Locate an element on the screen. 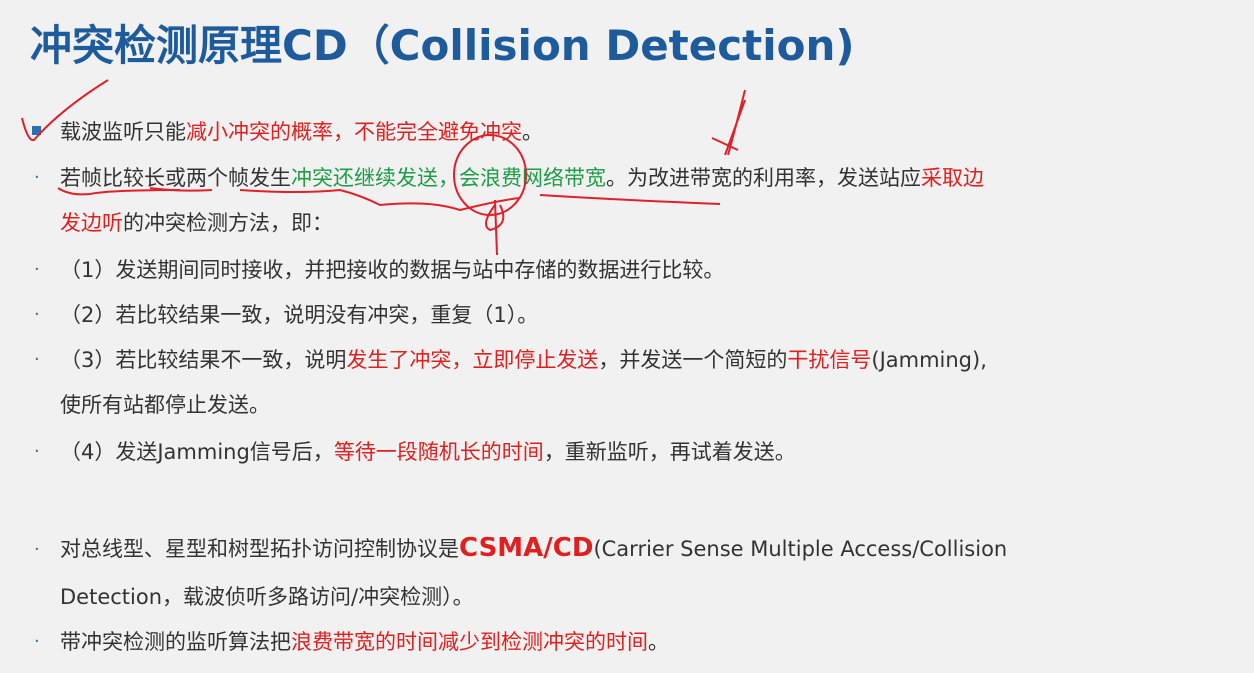 Image resolution: width=1254 pixels, height=673 pixels. text: 的冲突检测方法，即： is located at coordinates (228, 223).